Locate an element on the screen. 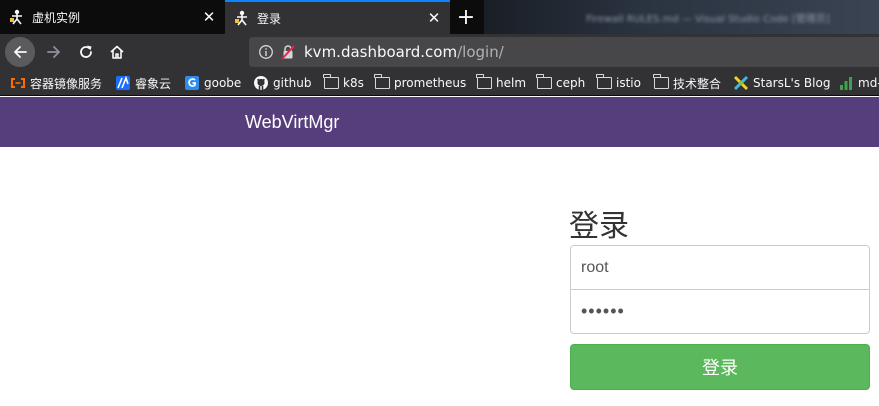 Image resolution: width=879 pixels, height=406 pixels. home-icon is located at coordinates (117, 52).